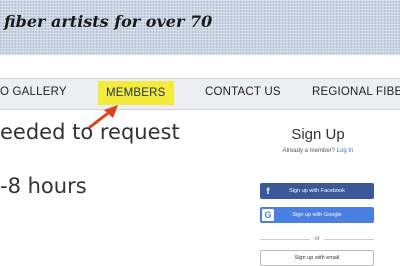 The width and height of the screenshot is (400, 266). I want to click on nav-item-members: MEMBERS, so click(136, 93).